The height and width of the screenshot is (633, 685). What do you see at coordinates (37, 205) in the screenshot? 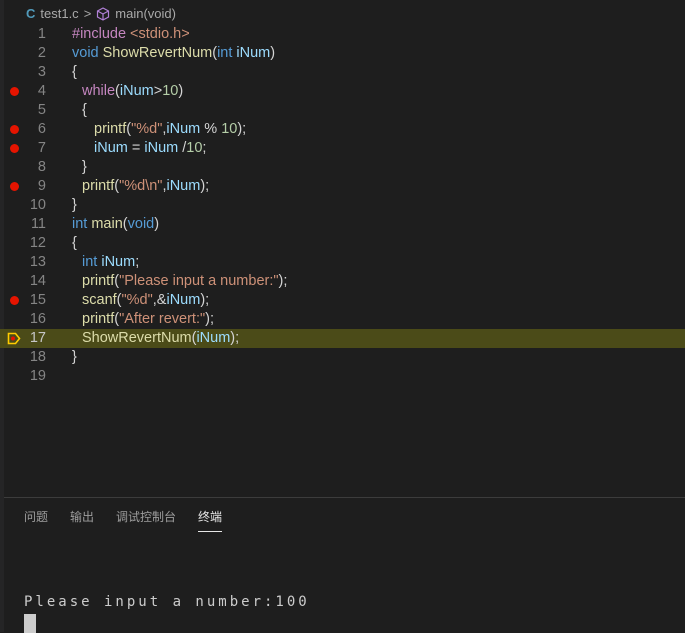
I see `line-number: 10` at bounding box center [37, 205].